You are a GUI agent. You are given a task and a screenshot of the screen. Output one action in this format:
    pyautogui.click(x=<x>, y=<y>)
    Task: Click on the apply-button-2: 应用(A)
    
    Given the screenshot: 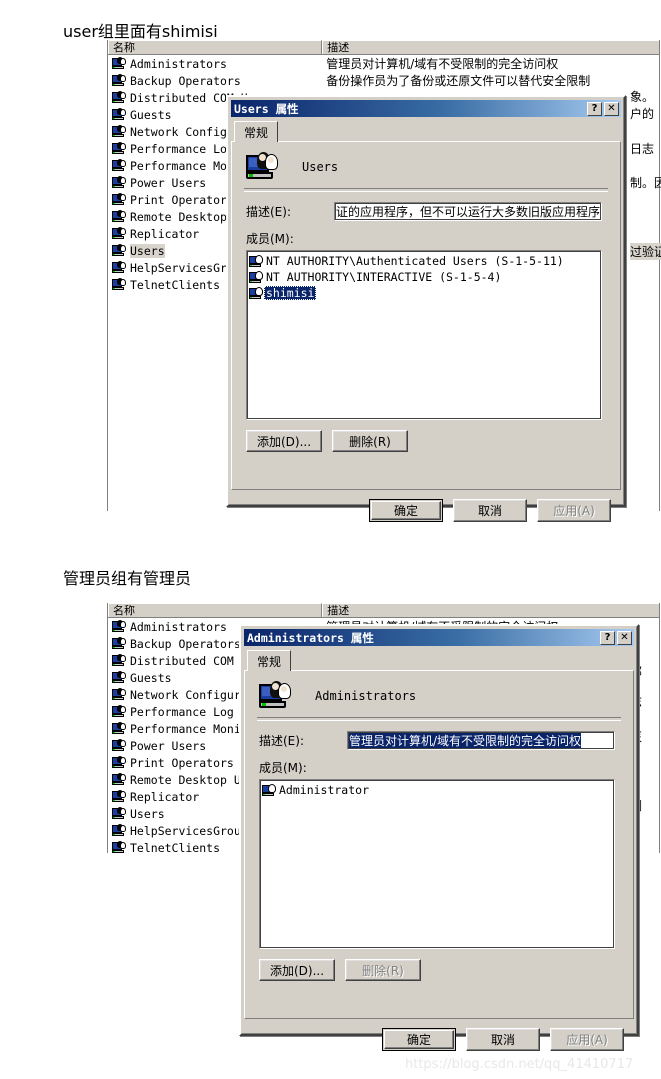 What is the action you would take?
    pyautogui.click(x=587, y=1039)
    